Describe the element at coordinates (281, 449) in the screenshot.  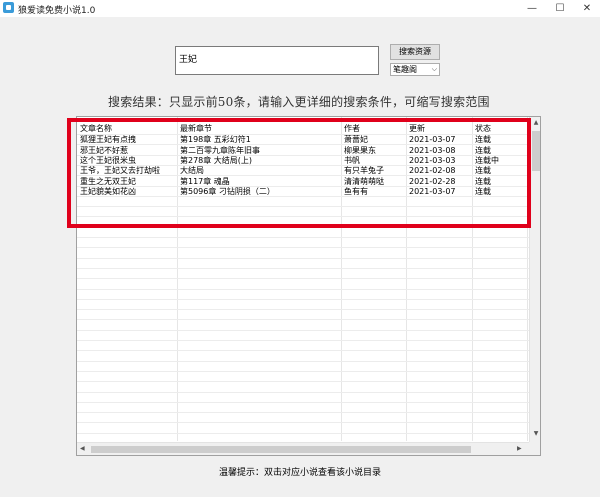
I see `horizontal-scroll-thumb` at that location.